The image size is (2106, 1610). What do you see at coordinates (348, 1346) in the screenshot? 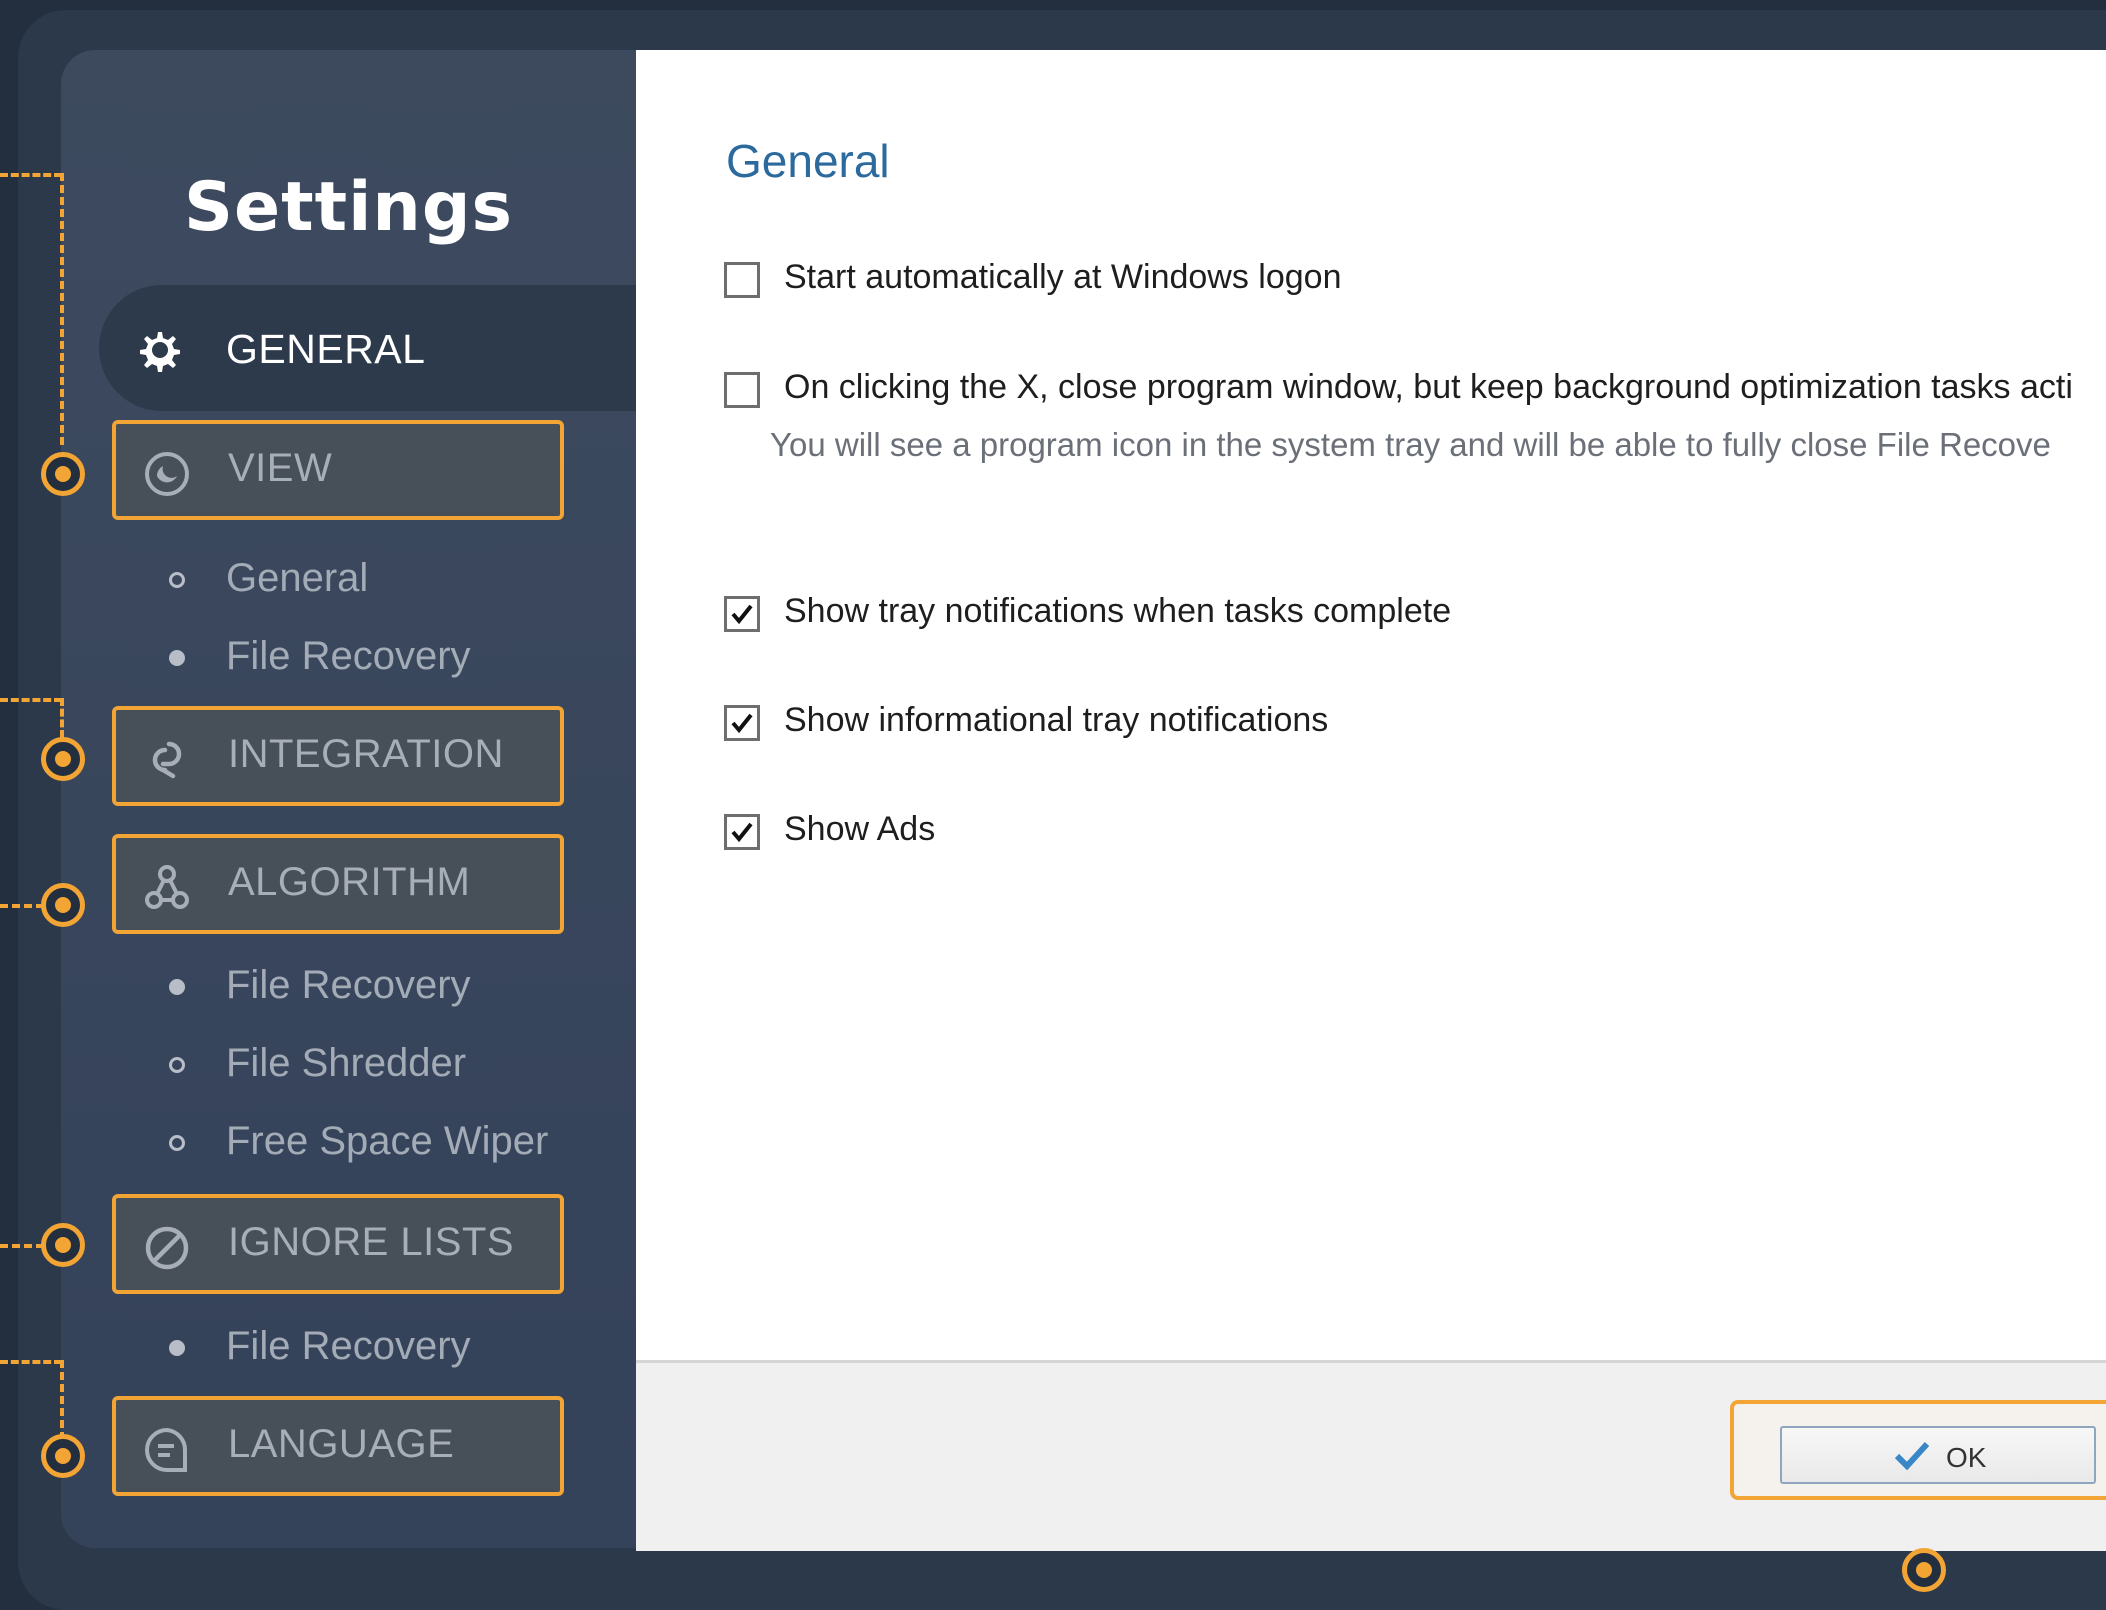
I see `sidebar-subitem-ignore-file-recovery: File Recovery` at bounding box center [348, 1346].